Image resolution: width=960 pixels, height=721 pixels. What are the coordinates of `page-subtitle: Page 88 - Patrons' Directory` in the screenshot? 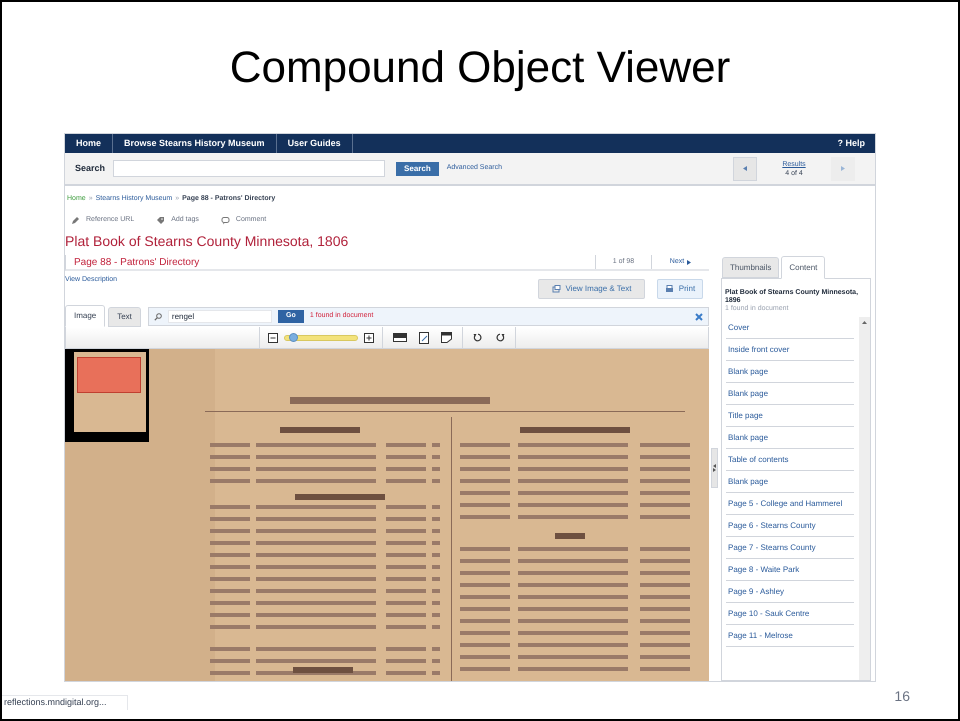 It's located at (137, 263).